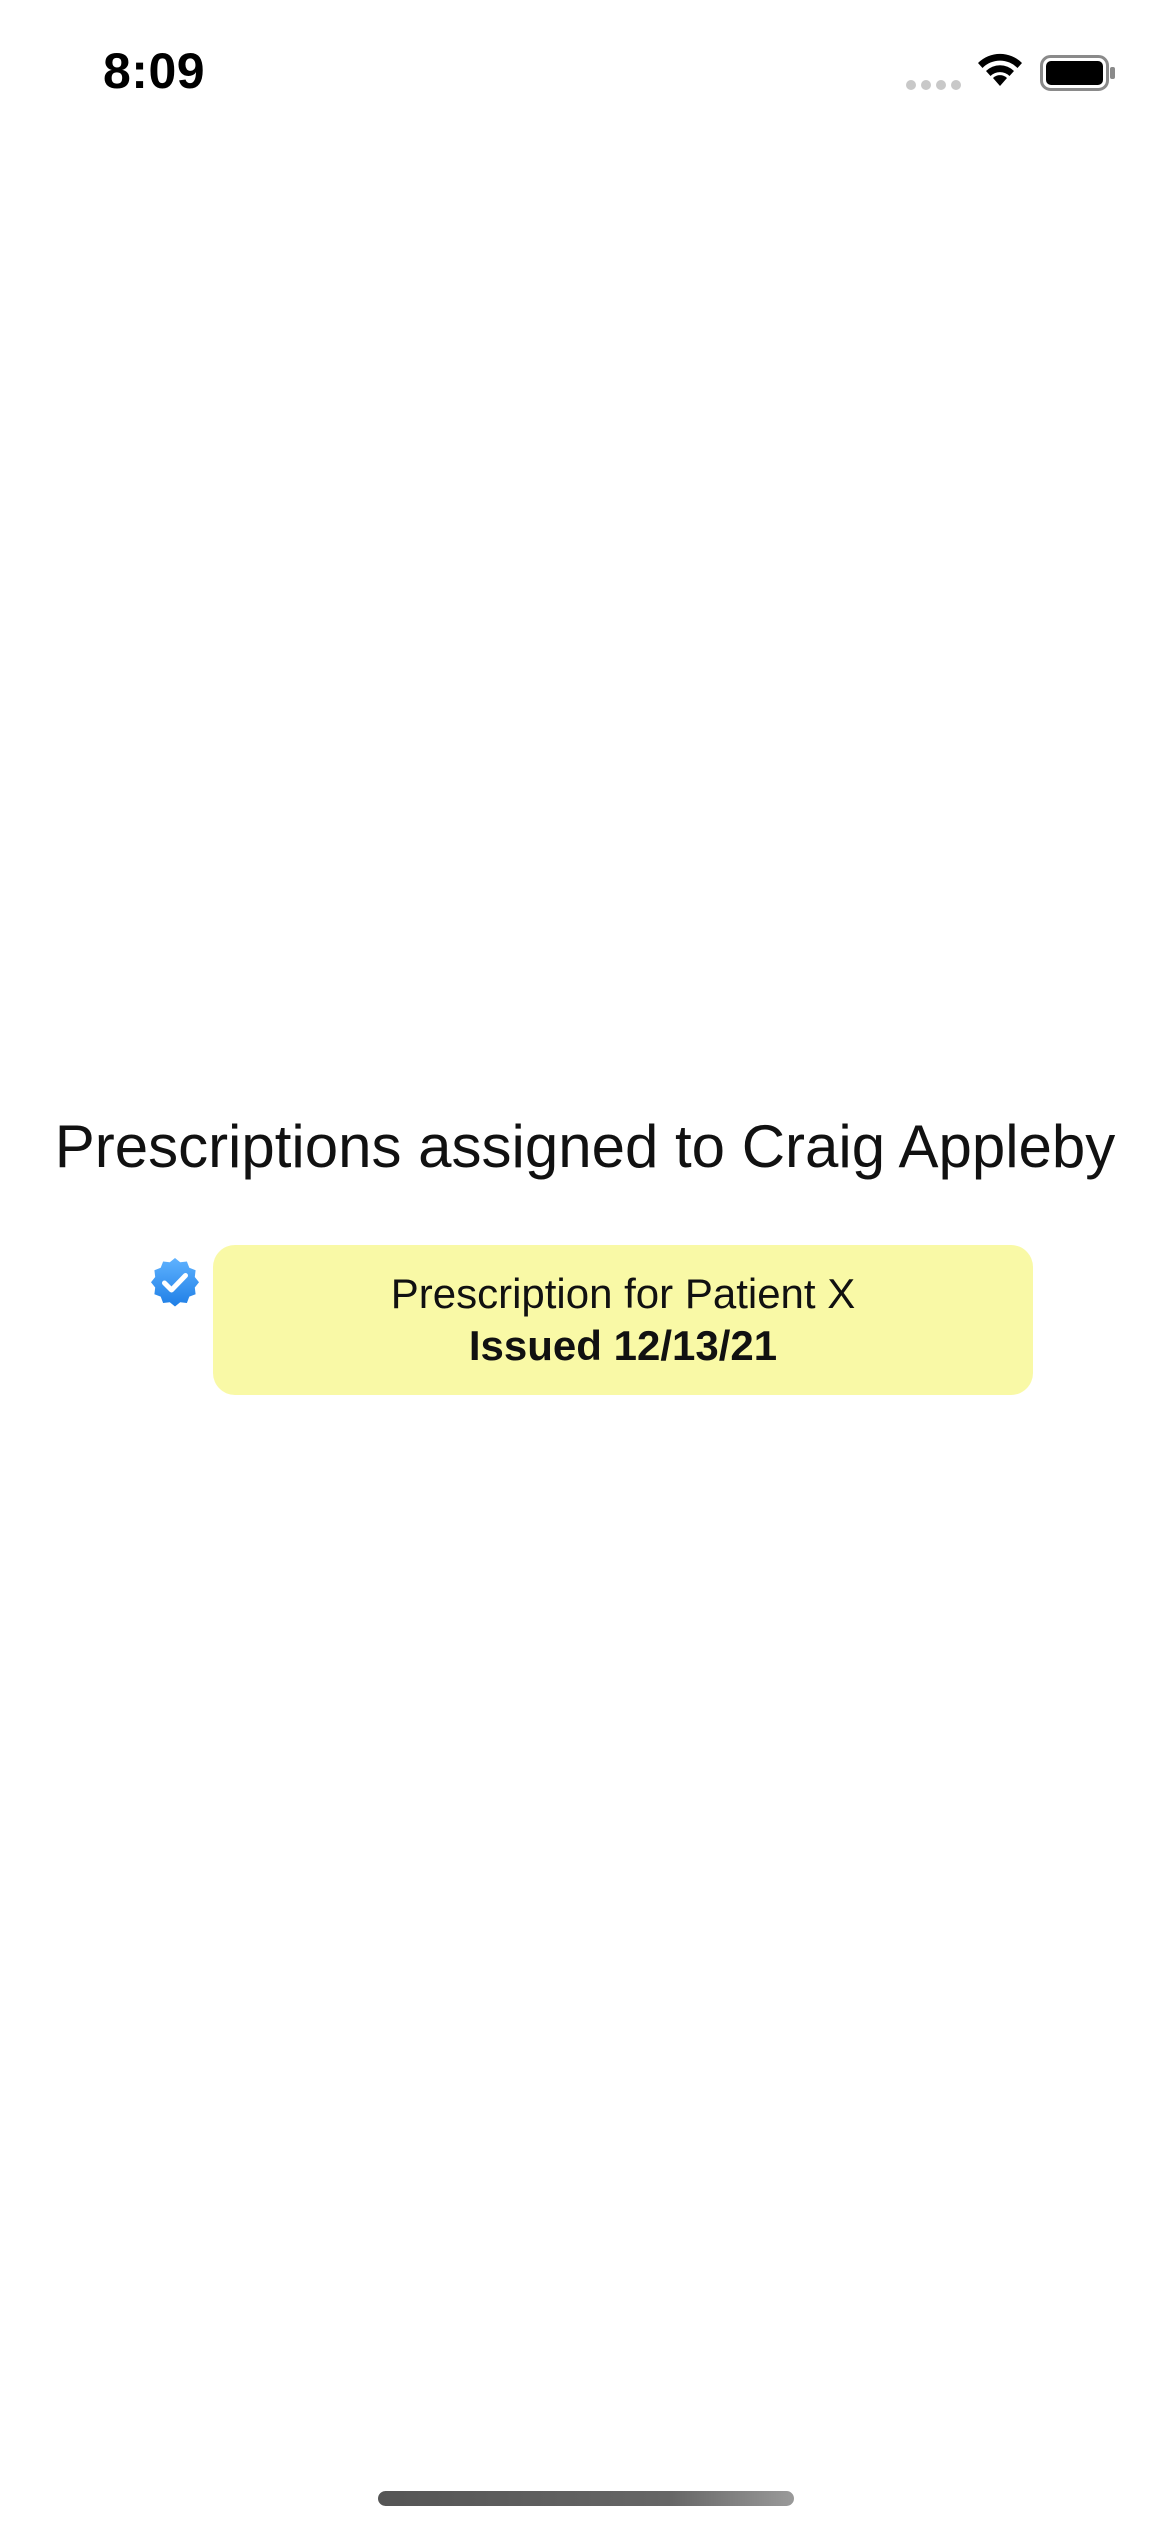  Describe the element at coordinates (1000, 69) in the screenshot. I see `wifi-icon` at that location.